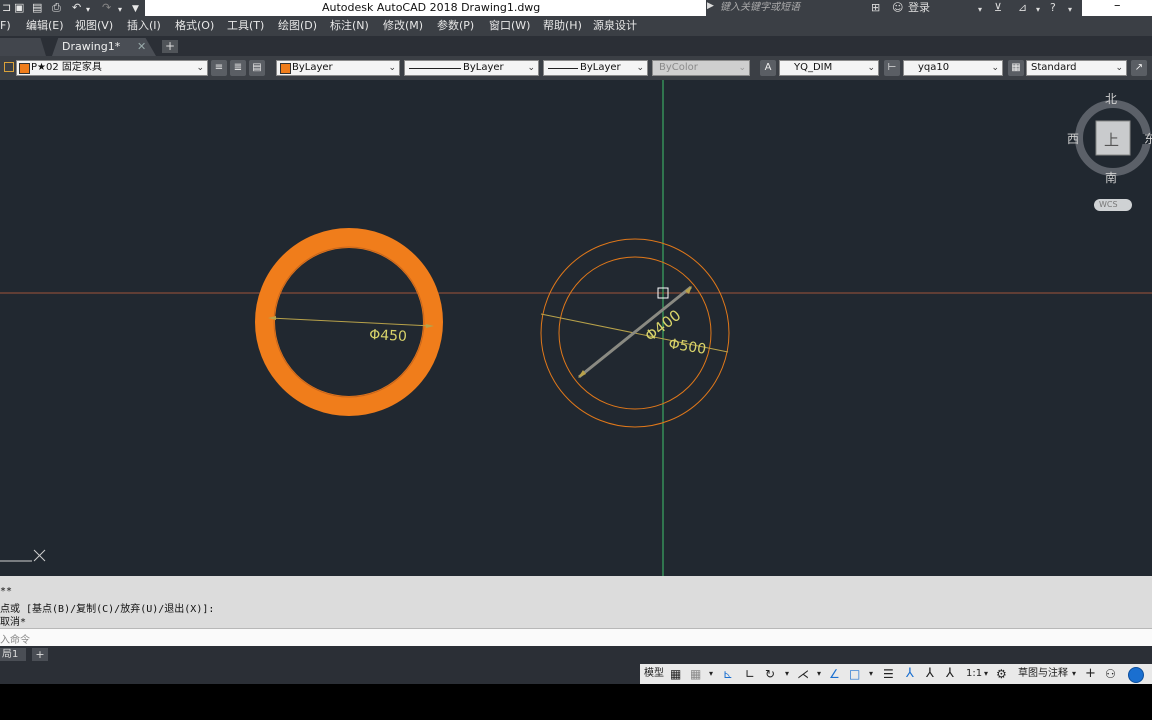 The height and width of the screenshot is (720, 1152). I want to click on snap-dropdown-icon: ▾, so click(711, 674).